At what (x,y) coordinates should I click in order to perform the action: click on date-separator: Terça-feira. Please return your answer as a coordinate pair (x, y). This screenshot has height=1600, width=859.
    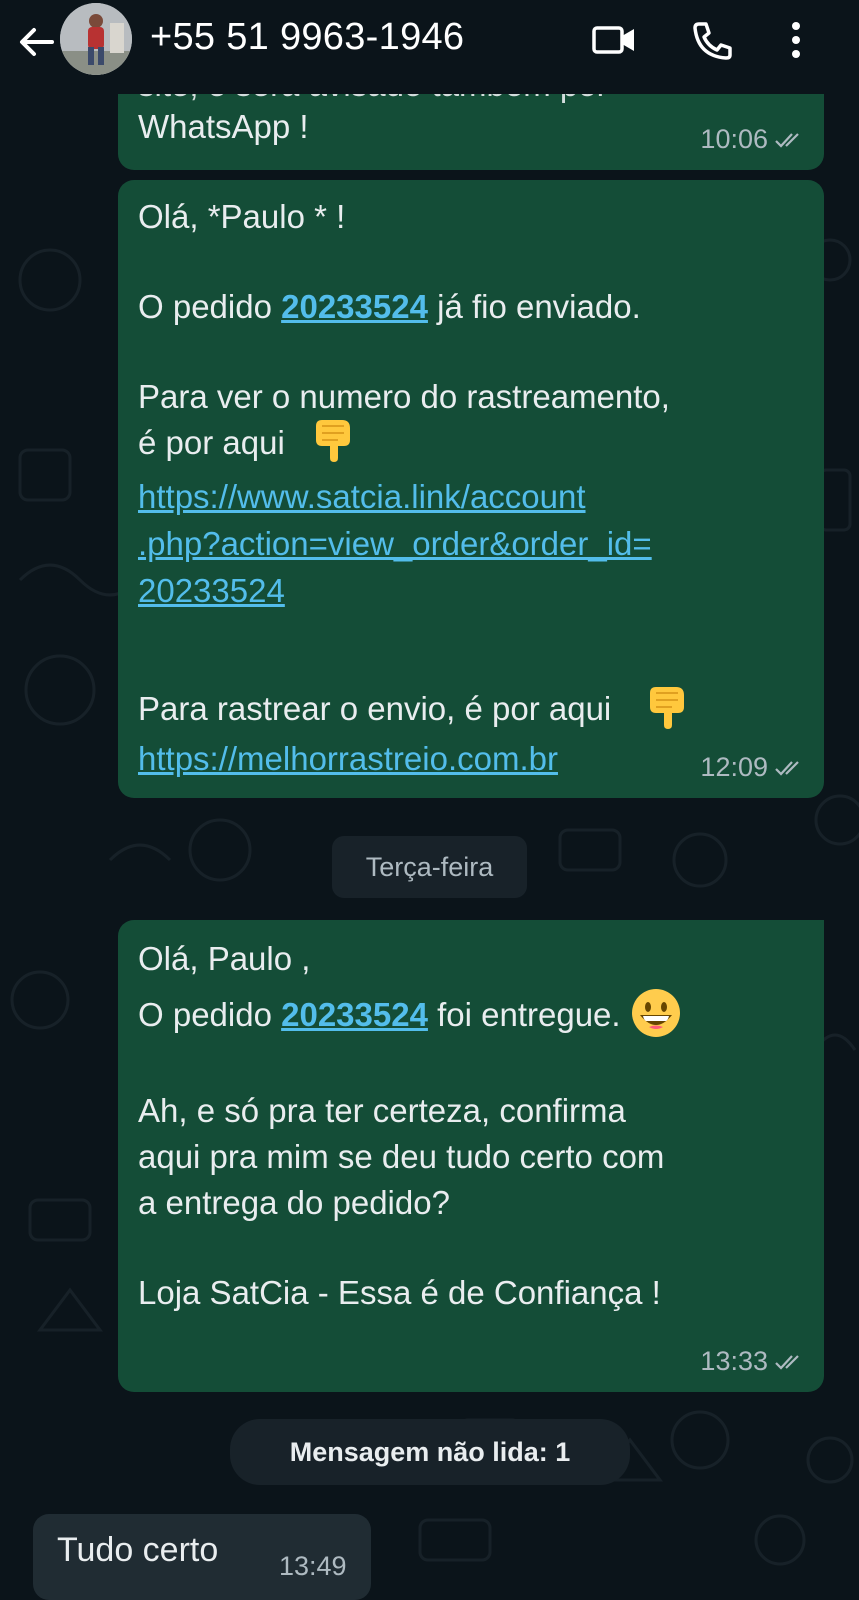
    Looking at the image, I should click on (429, 867).